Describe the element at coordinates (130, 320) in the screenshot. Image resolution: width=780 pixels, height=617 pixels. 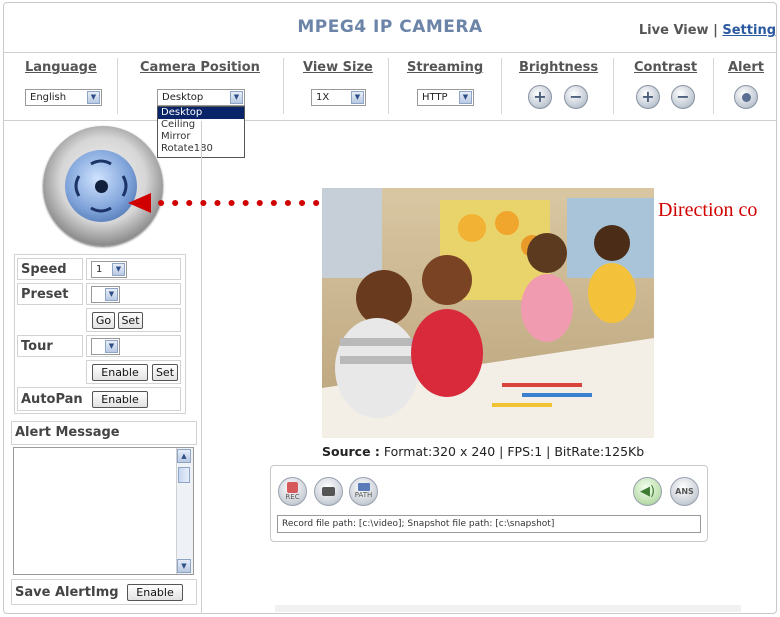
I see `preset-set-button: Set` at that location.